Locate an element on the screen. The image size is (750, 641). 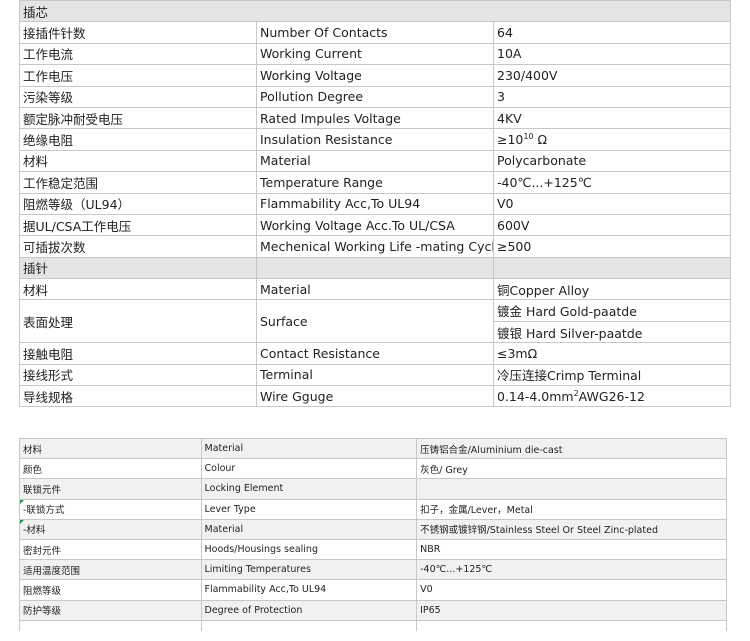
row-label-cn: 颜色 is located at coordinates (110, 469).